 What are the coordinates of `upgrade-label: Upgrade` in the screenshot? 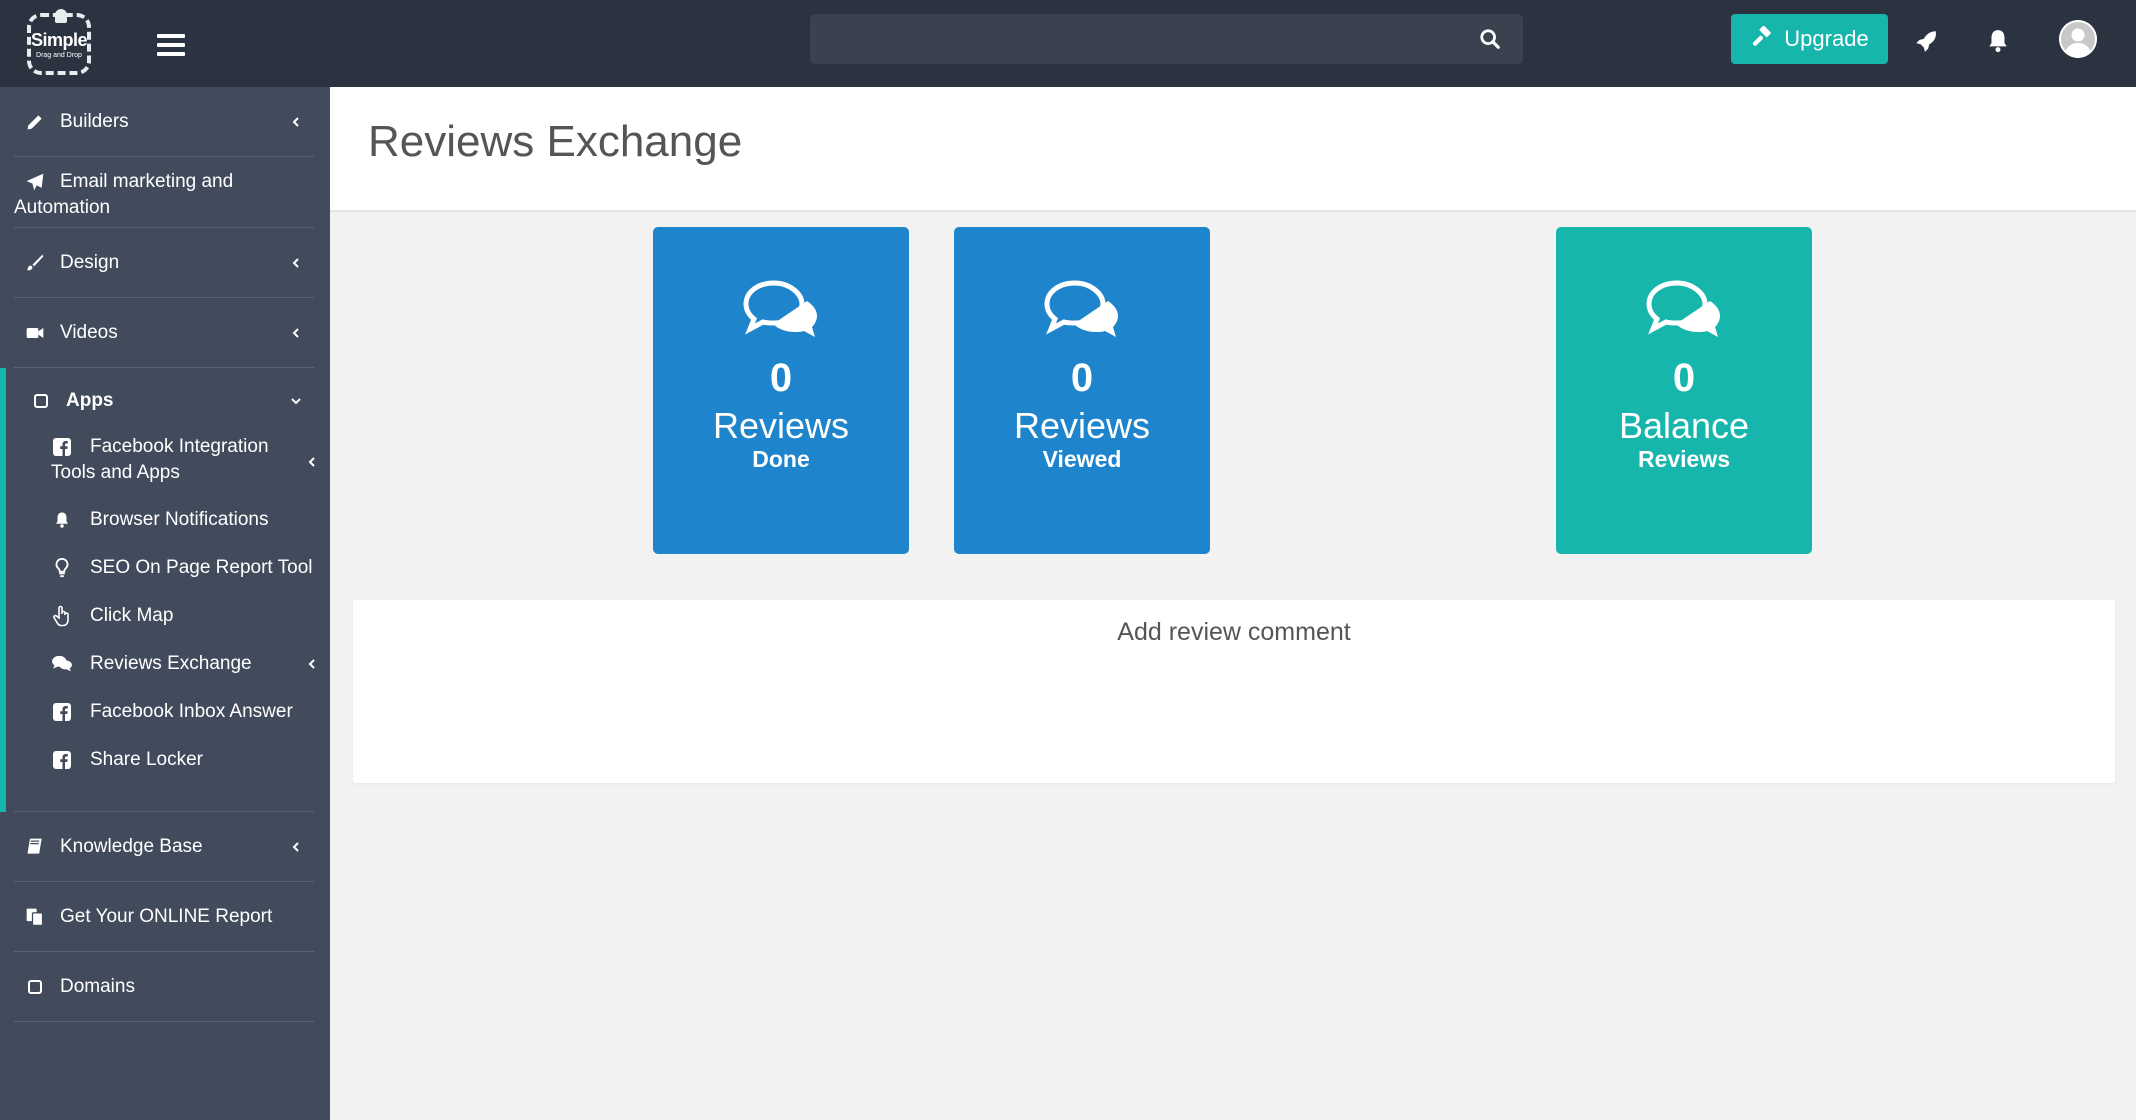 It's located at (1826, 38).